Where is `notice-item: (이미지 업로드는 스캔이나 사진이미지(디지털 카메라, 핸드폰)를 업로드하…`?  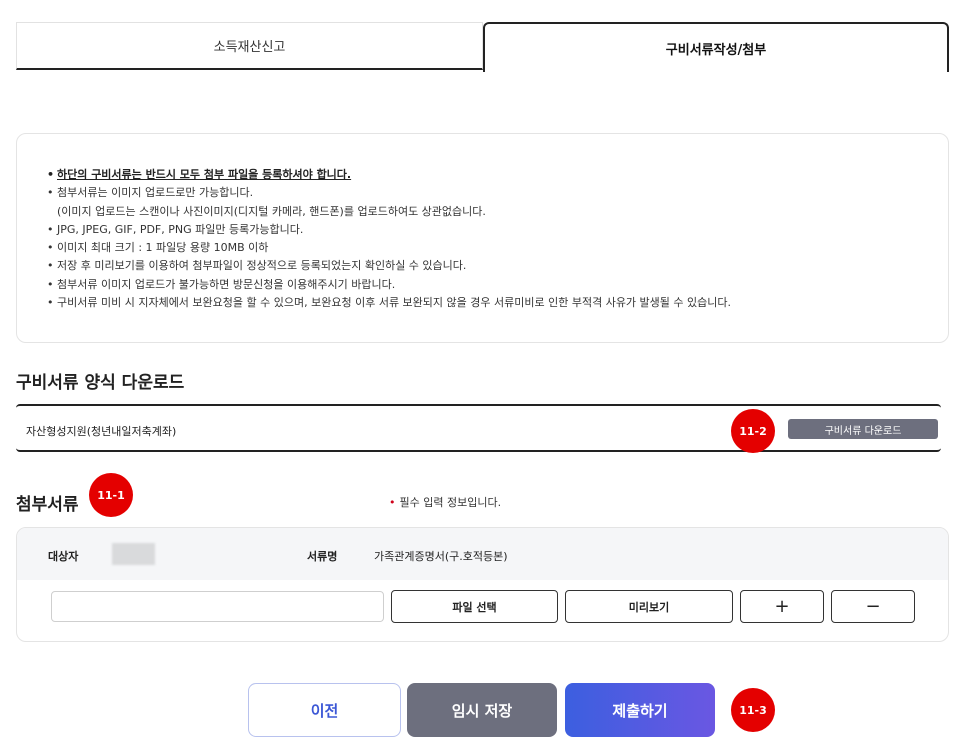
notice-item: (이미지 업로드는 스캔이나 사진이미지(디지털 카메라, 핸드폰)를 업로드하… is located at coordinates (271, 211).